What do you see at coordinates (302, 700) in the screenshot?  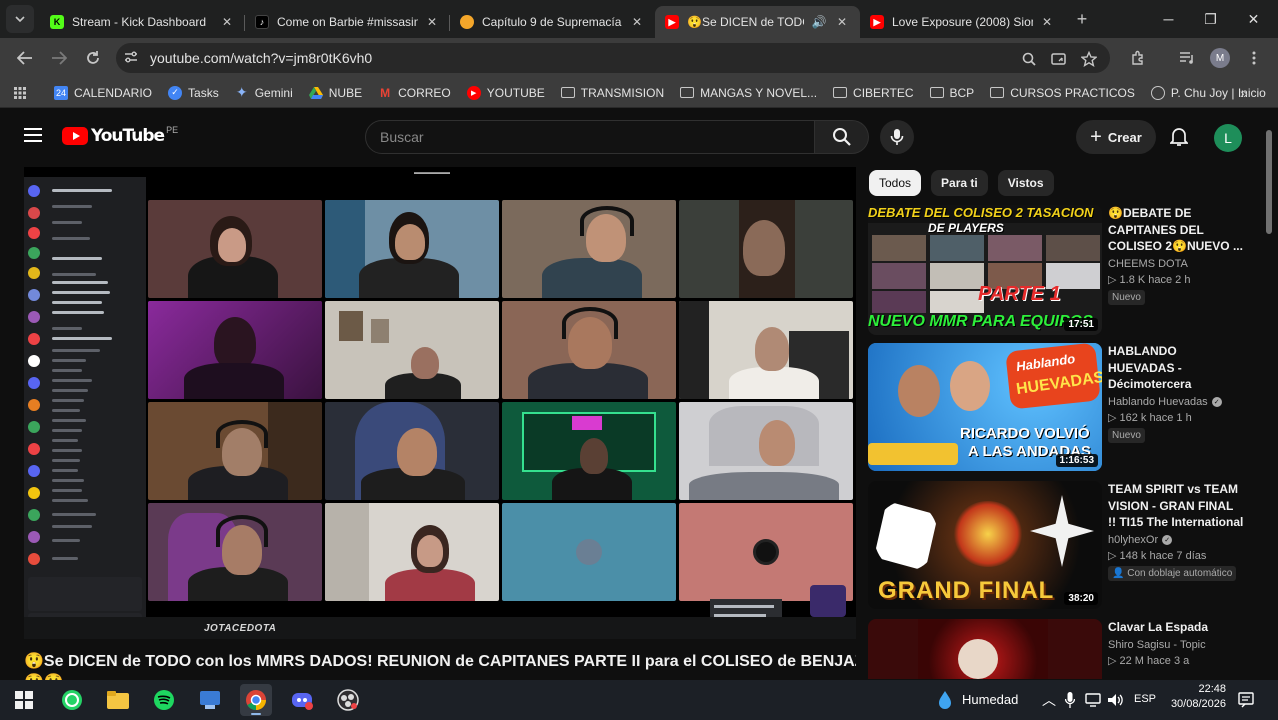 I see `taskbar-discord` at bounding box center [302, 700].